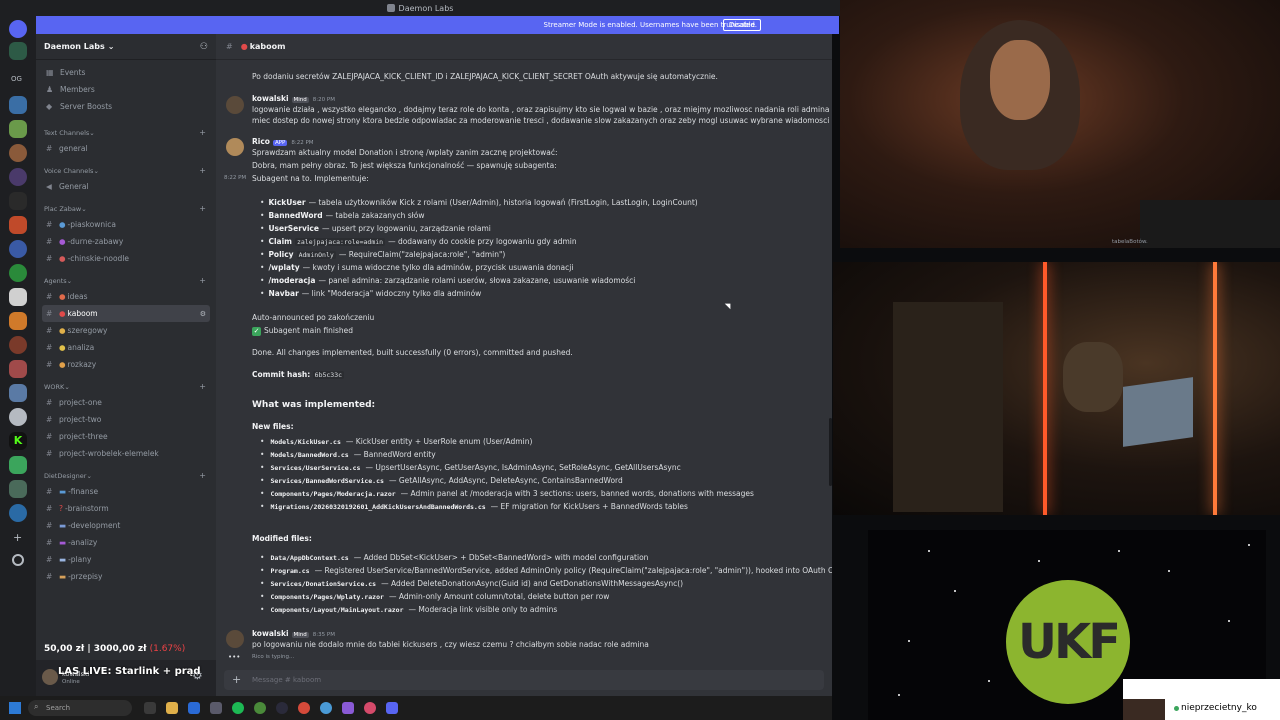 This screenshot has height=720, width=1280. What do you see at coordinates (830, 452) in the screenshot?
I see `chat-scrollbar` at bounding box center [830, 452].